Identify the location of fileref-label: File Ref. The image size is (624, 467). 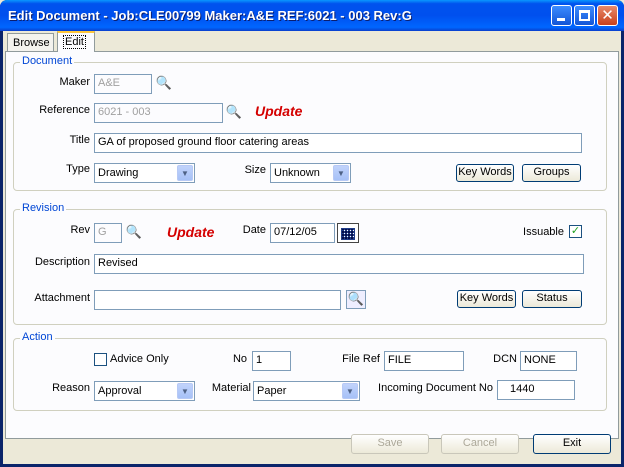
(361, 359).